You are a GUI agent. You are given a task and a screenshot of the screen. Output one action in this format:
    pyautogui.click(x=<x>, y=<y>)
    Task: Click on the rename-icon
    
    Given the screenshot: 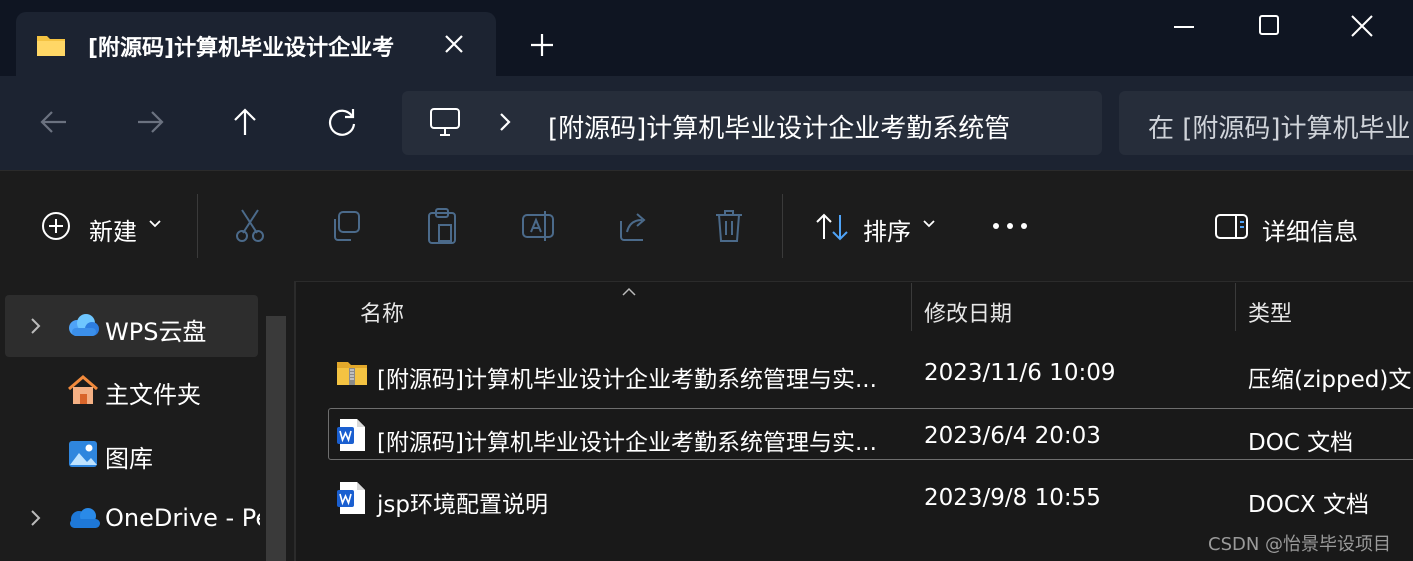 What is the action you would take?
    pyautogui.click(x=538, y=228)
    